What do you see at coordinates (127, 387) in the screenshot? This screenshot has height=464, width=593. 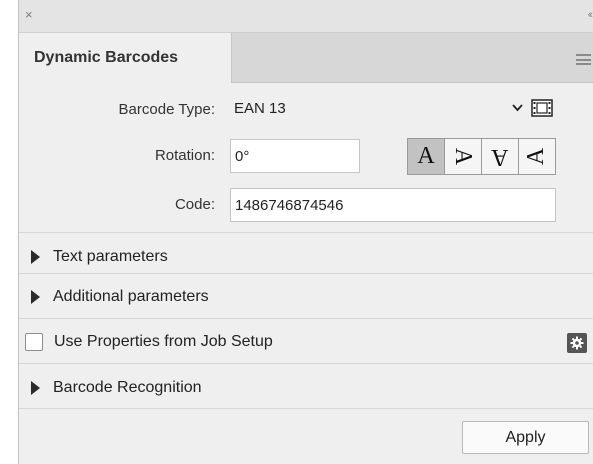 I see `barcode-recognition-label: Barcode Recognition` at bounding box center [127, 387].